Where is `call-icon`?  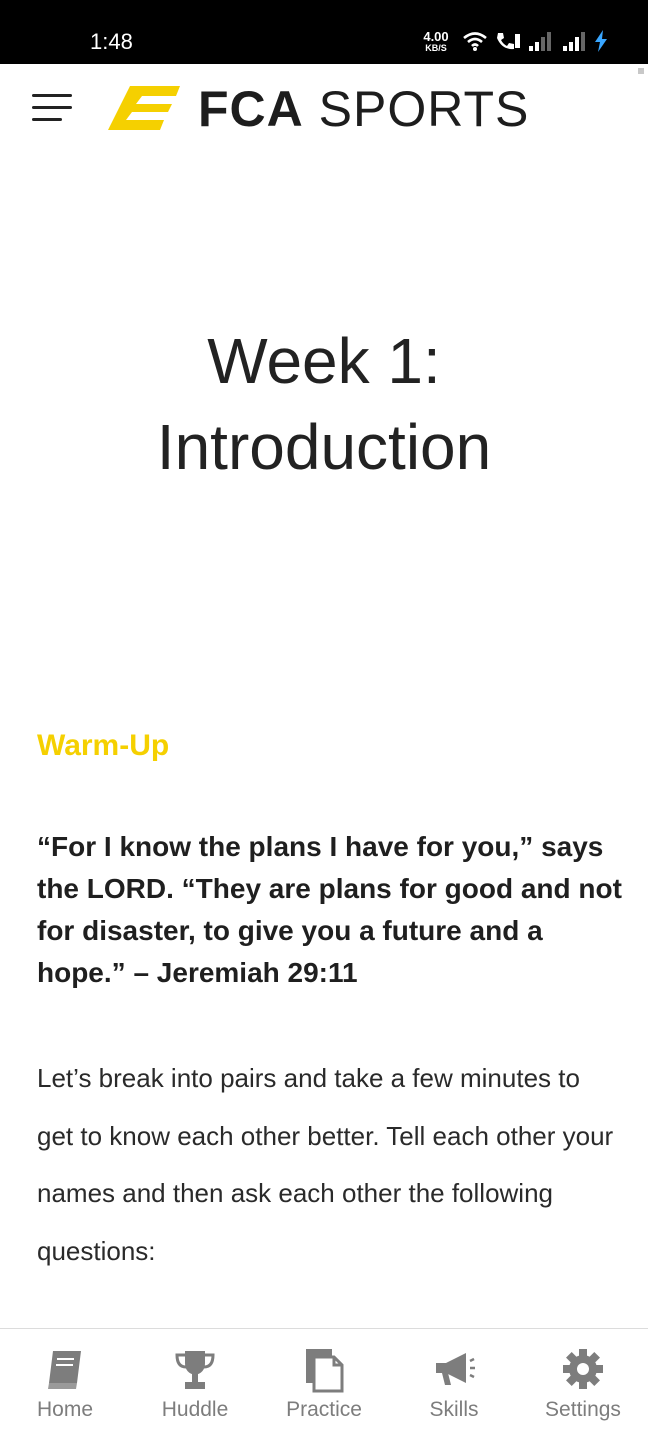
call-icon is located at coordinates (508, 41).